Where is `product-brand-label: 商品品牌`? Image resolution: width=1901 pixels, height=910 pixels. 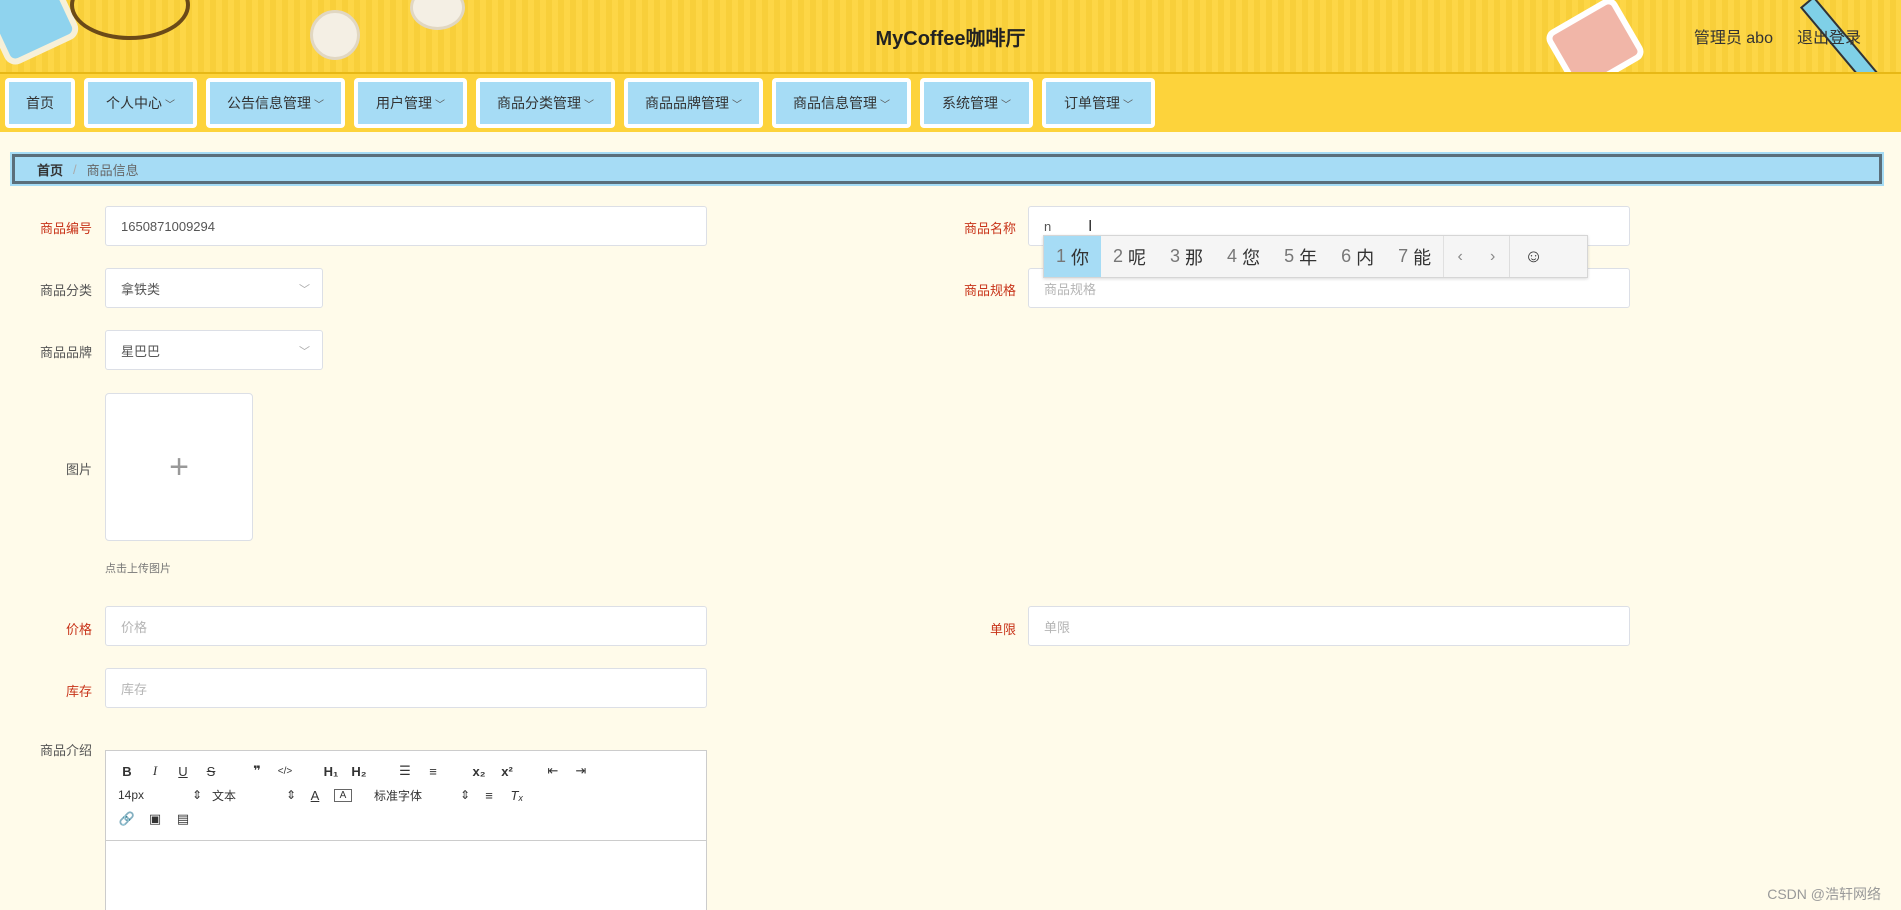 product-brand-label: 商品品牌 is located at coordinates (65, 352).